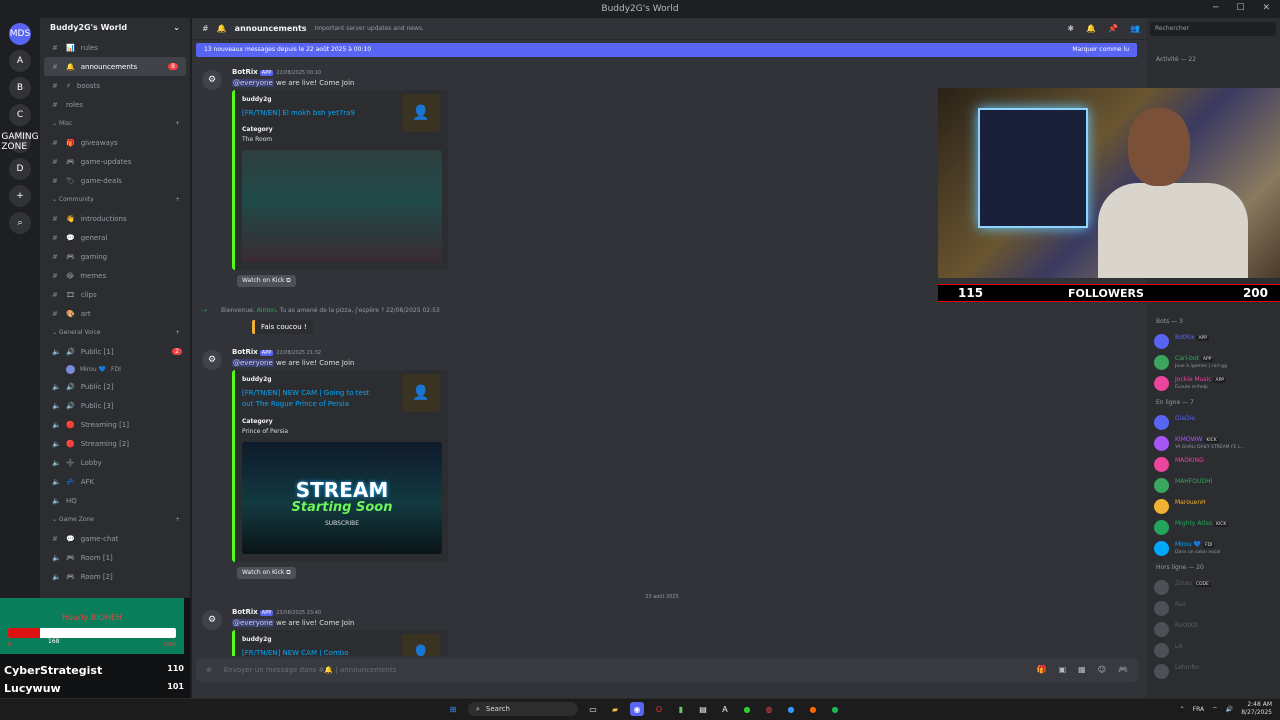 The width and height of the screenshot is (1280, 720). I want to click on clock: 2:48 AM 8/27/2025, so click(1256, 709).